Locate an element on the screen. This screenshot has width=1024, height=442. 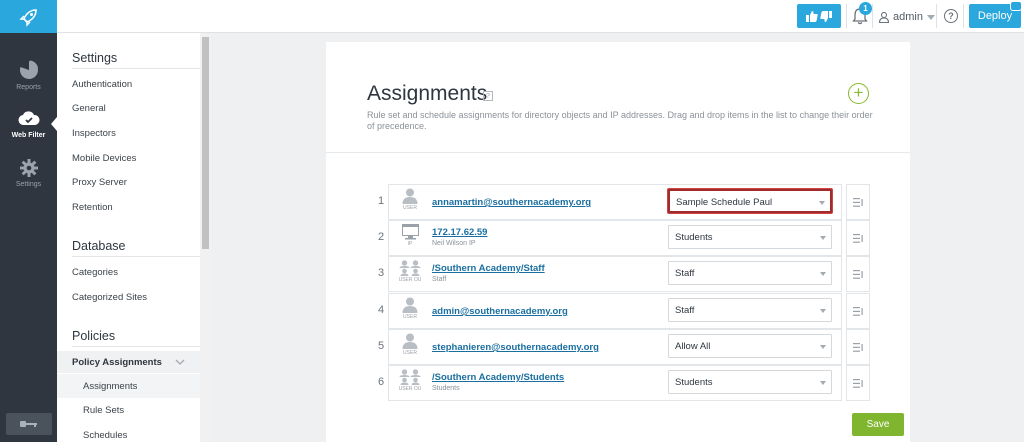
user-menu: admin is located at coordinates (907, 17).